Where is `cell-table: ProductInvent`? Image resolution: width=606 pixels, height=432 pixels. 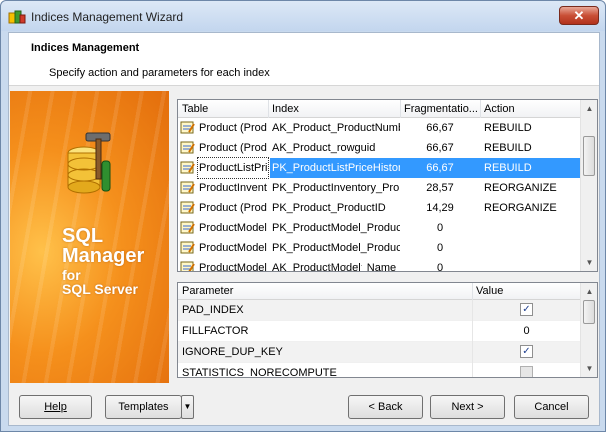
cell-table: ProductInvent is located at coordinates (233, 188).